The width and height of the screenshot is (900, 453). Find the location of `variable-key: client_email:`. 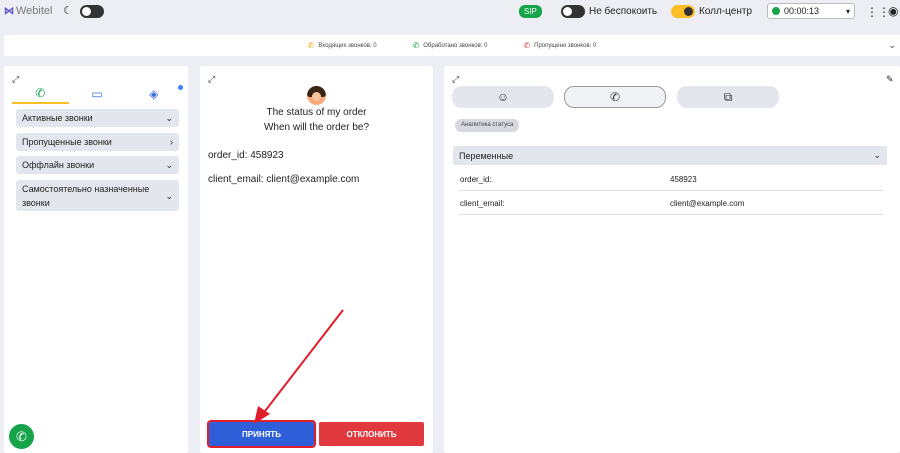

variable-key: client_email: is located at coordinates (482, 203).